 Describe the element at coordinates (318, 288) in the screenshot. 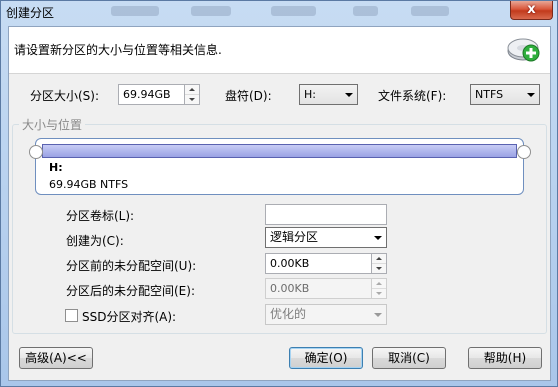

I see `free-after-input: 0.00KB` at that location.